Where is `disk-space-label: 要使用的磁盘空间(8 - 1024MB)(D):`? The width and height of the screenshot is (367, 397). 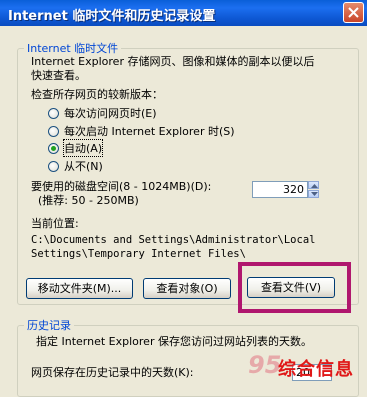
disk-space-label: 要使用的磁盘空间(8 - 1024MB)(D): is located at coordinates (121, 186).